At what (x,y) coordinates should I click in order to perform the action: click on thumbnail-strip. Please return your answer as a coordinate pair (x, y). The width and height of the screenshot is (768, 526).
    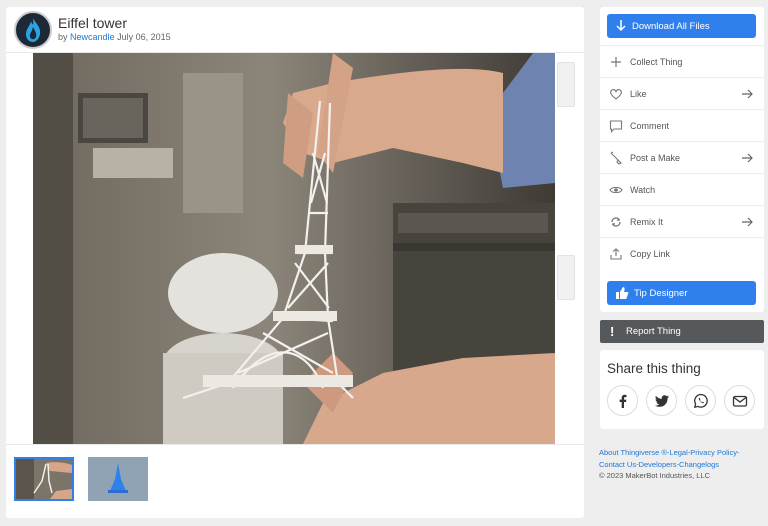
    Looking at the image, I should click on (295, 481).